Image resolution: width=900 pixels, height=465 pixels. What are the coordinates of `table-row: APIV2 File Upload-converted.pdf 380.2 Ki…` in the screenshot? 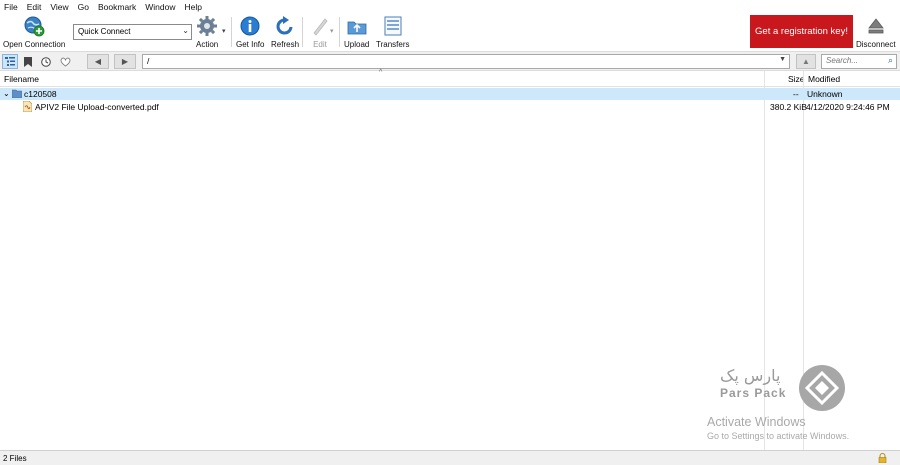 It's located at (450, 107).